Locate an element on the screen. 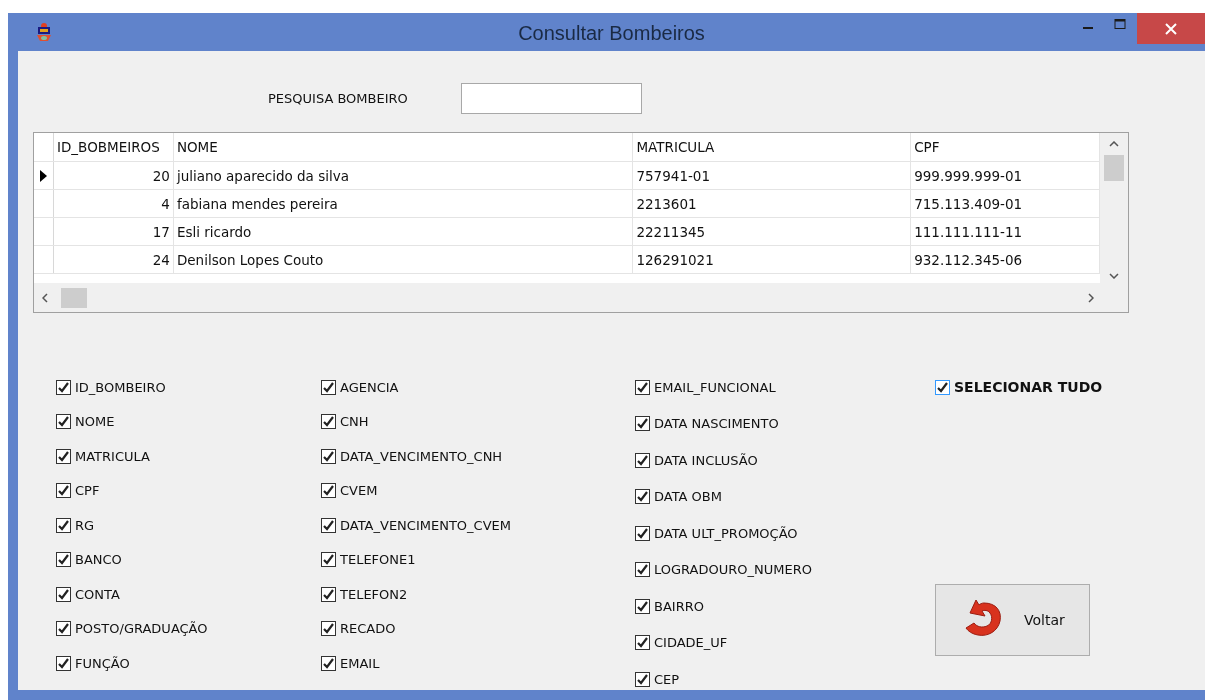 This screenshot has width=1205, height=700. field-checkbox: DATA ULT_PROMOÇÃO is located at coordinates (785, 533).